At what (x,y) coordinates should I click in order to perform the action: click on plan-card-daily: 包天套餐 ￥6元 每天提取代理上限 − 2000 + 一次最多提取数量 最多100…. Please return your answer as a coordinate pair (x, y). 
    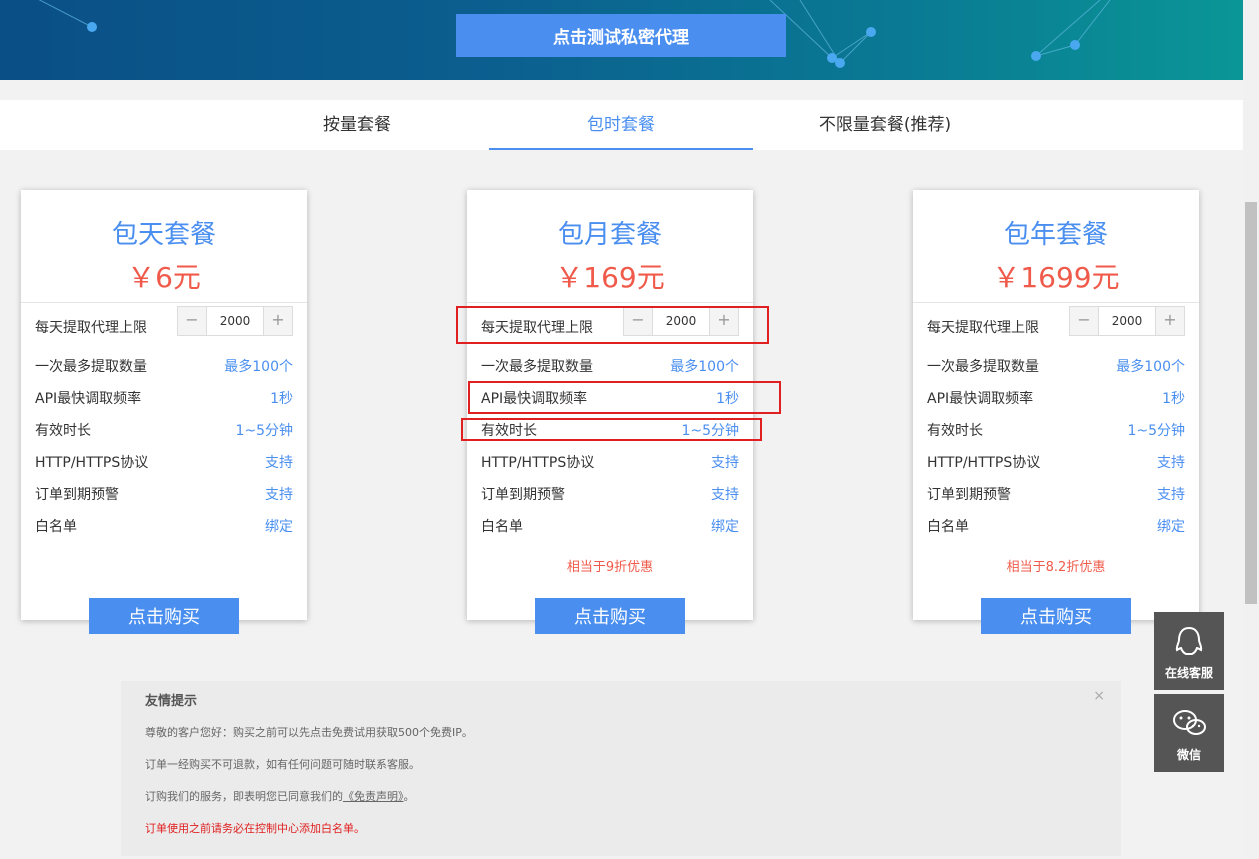
    Looking at the image, I should click on (164, 412).